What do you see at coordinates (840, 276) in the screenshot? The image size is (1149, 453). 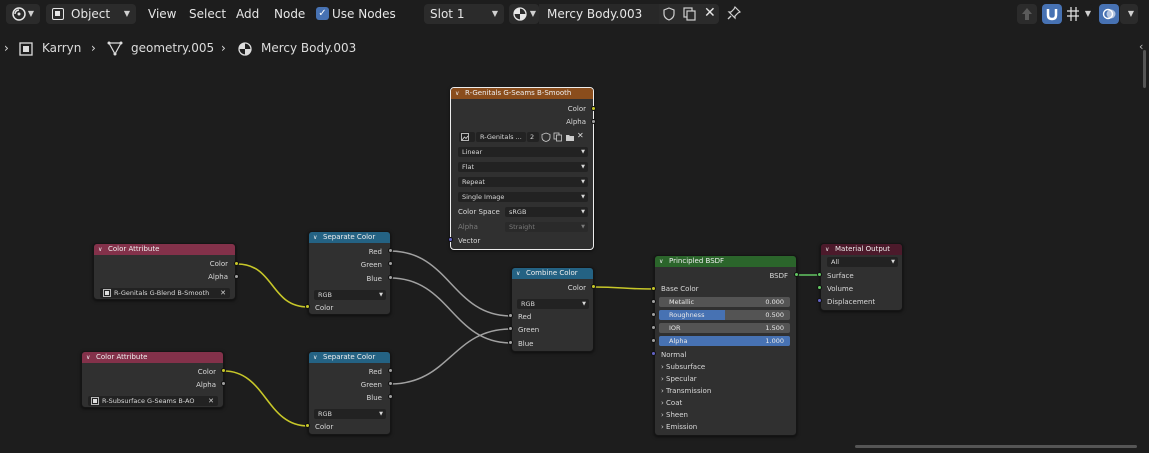 I see `input-surface-label: Surface` at bounding box center [840, 276].